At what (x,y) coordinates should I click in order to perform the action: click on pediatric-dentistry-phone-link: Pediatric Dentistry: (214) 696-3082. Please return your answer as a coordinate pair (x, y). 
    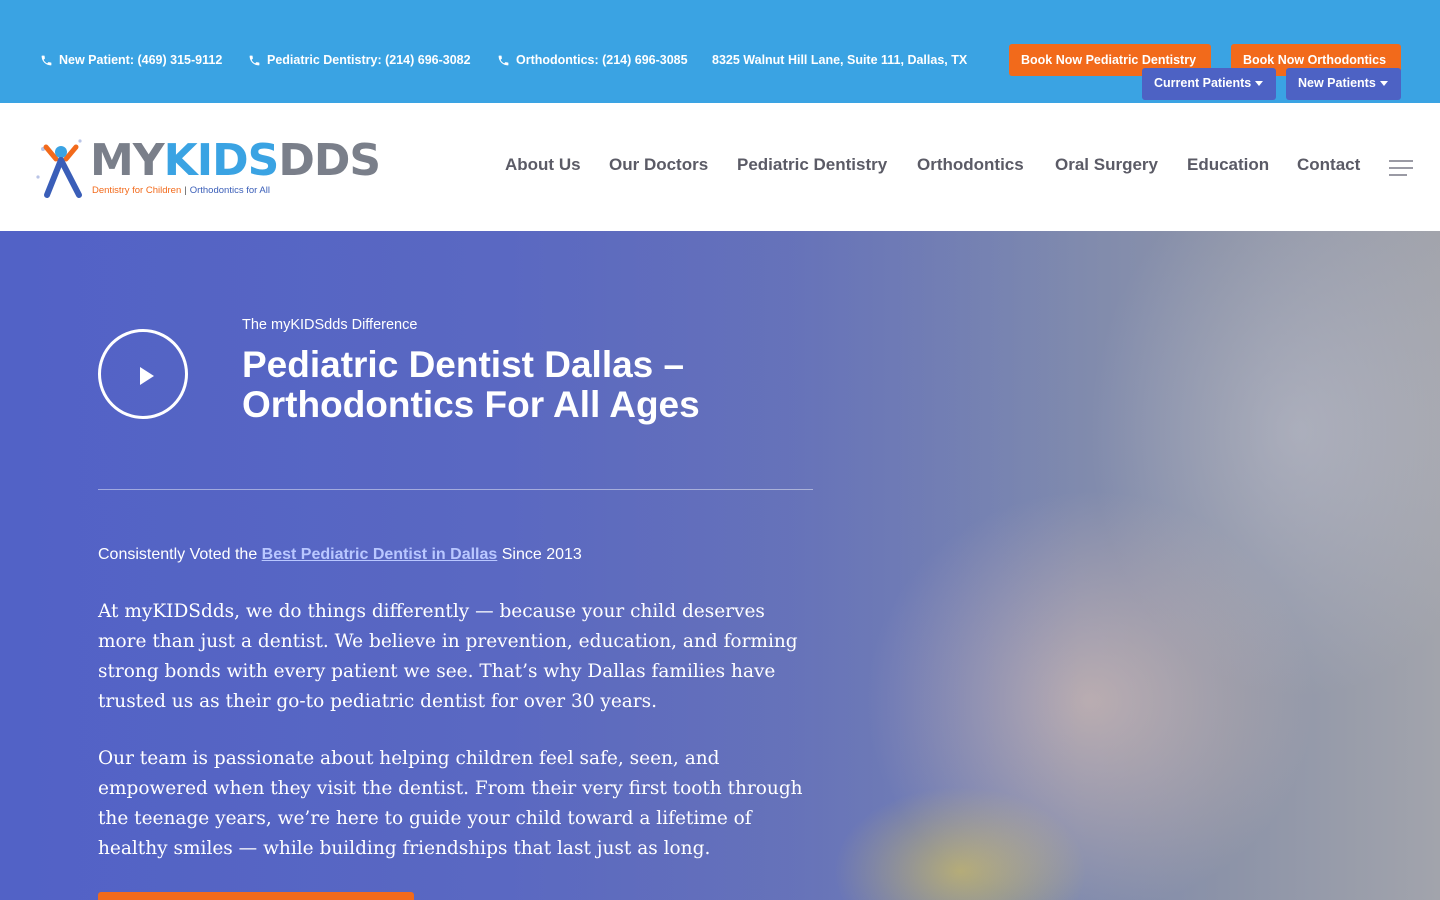
    Looking at the image, I should click on (359, 60).